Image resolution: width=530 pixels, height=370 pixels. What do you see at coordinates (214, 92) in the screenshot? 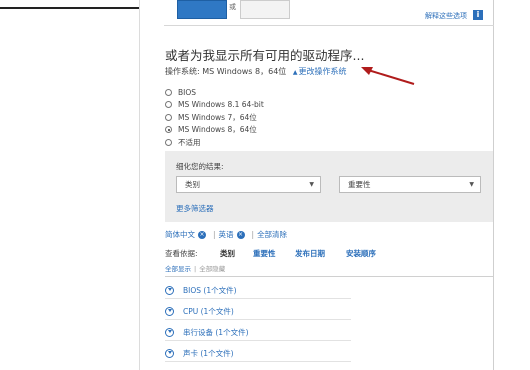
I see `os-option: BIOS` at bounding box center [214, 92].